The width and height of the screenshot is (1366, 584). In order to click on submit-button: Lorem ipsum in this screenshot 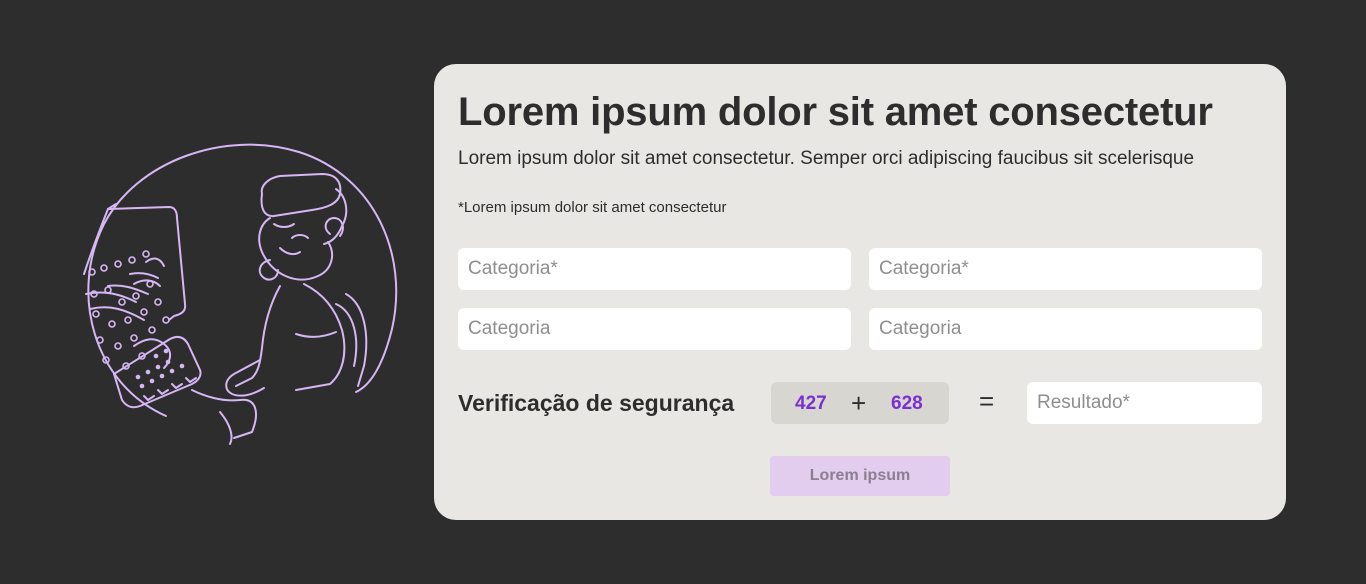, I will do `click(860, 476)`.